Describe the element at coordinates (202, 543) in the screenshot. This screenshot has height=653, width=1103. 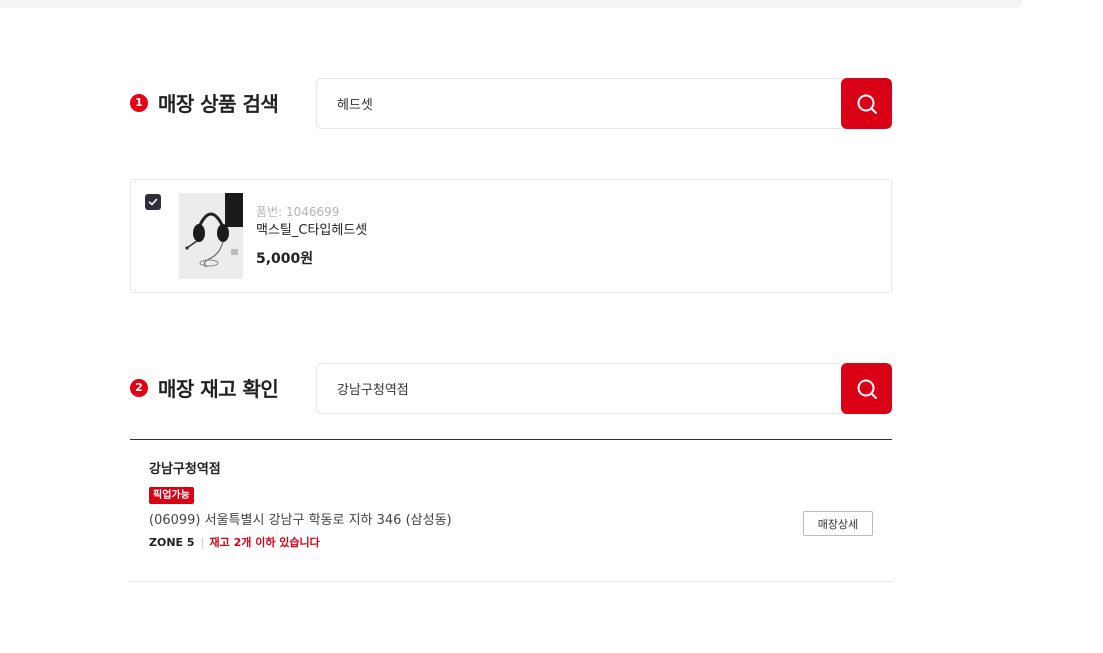
I see `separator` at that location.